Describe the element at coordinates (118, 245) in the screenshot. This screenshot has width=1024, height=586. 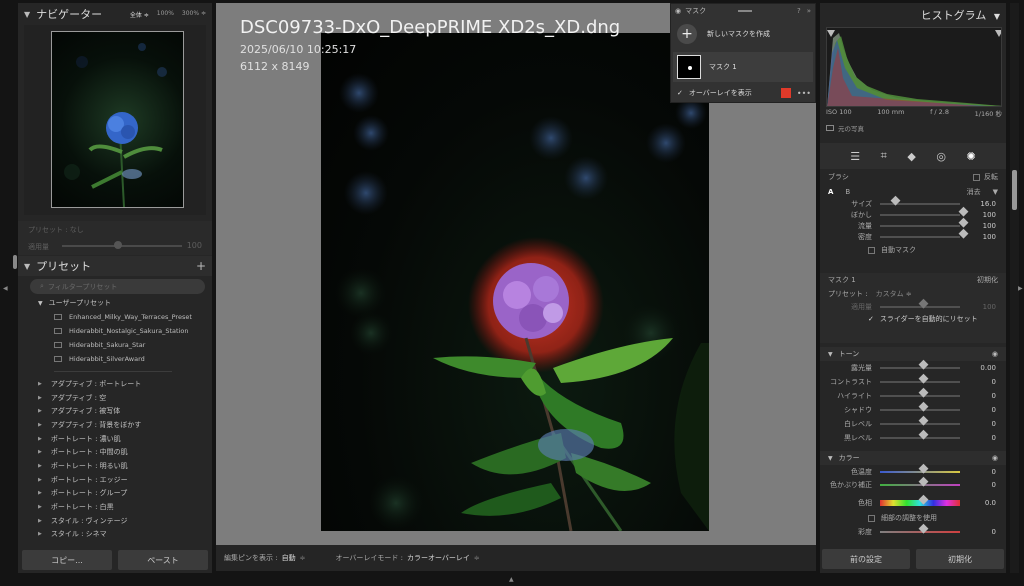
I see `preset-amount-knob` at that location.